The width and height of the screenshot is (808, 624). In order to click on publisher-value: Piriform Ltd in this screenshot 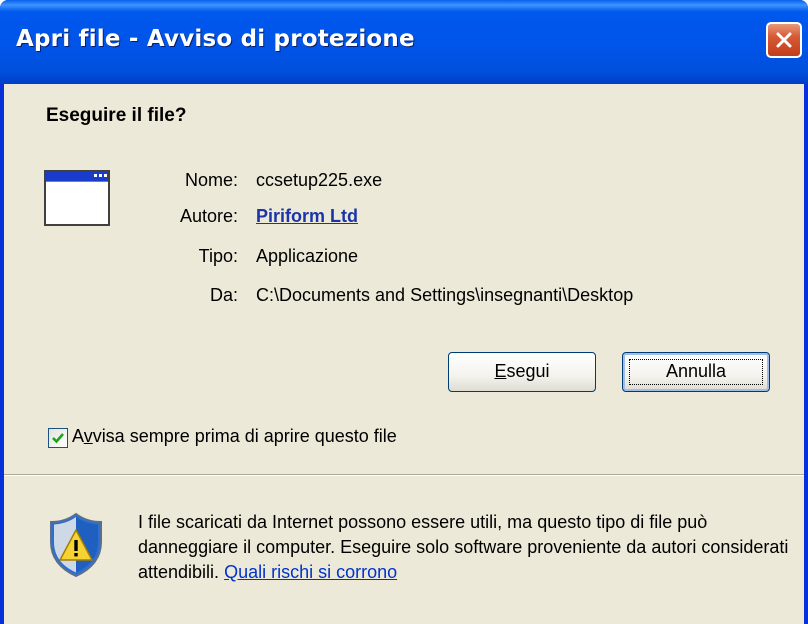, I will do `click(307, 216)`.